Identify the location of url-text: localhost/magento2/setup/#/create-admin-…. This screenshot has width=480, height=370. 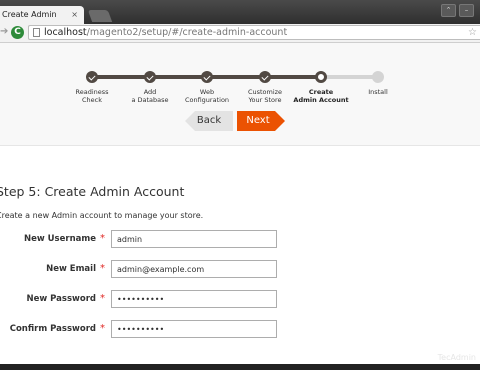
(165, 33).